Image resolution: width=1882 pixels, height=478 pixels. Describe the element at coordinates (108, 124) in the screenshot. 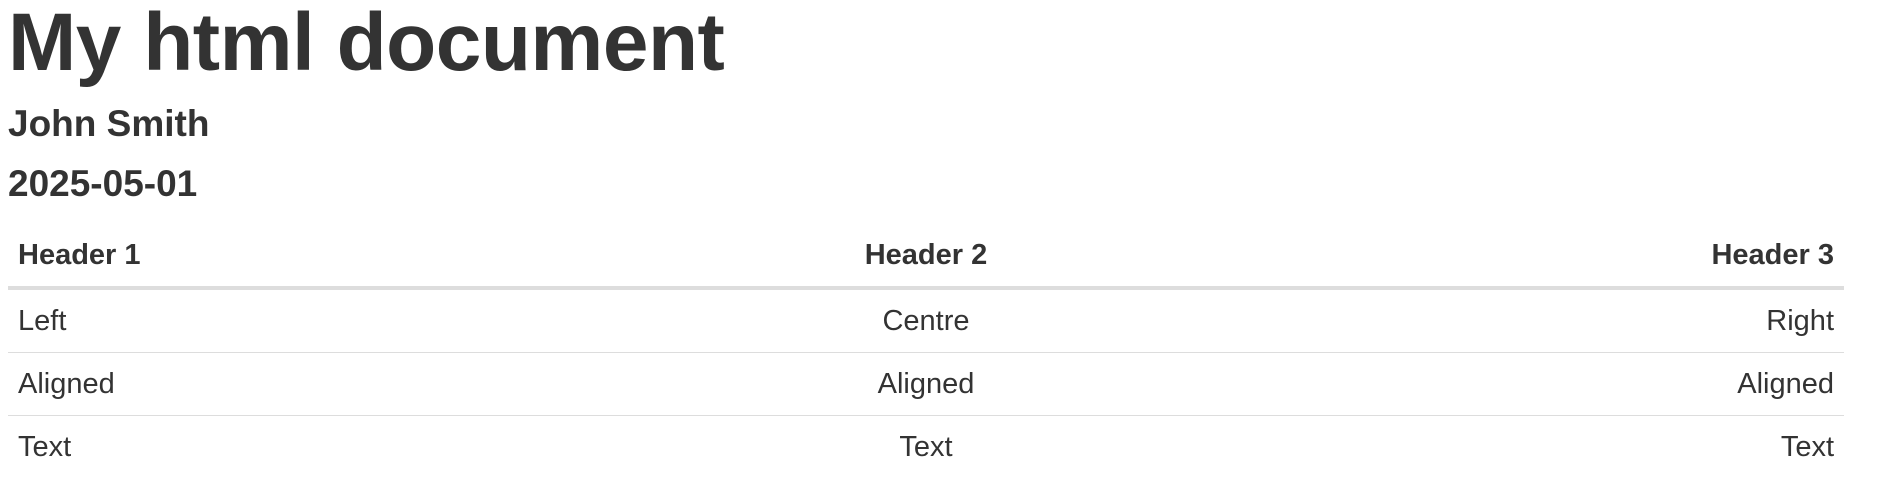

I see `document-author: John Smith` at that location.